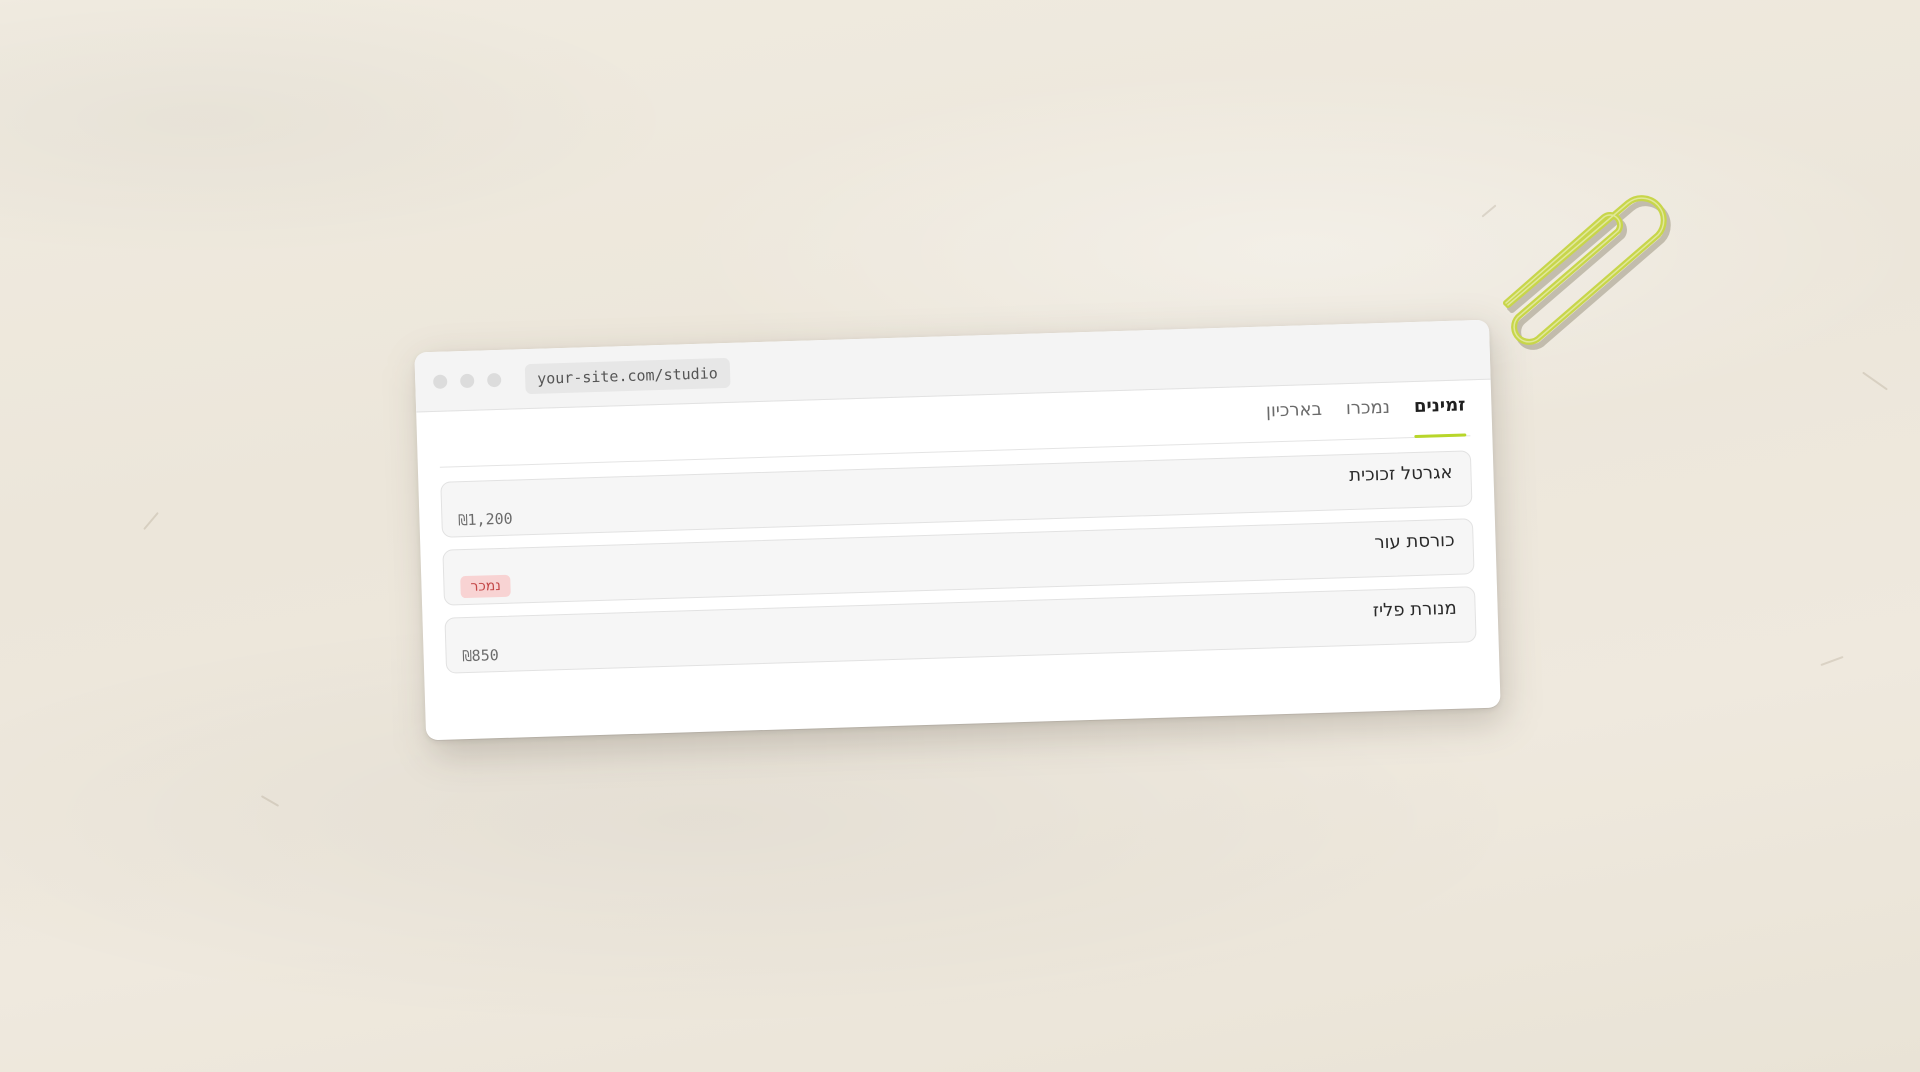 Image resolution: width=1920 pixels, height=1072 pixels. Describe the element at coordinates (1587, 272) in the screenshot. I see `paperclip-icon` at that location.